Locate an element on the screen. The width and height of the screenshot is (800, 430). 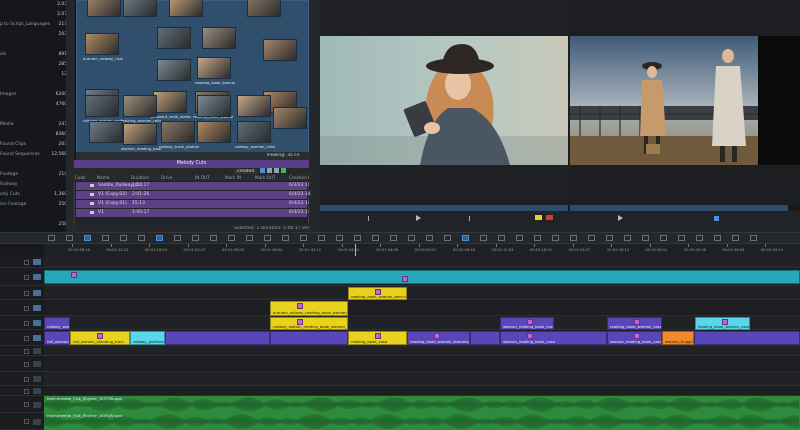
column-header: Drive is located at coordinates (166, 177).